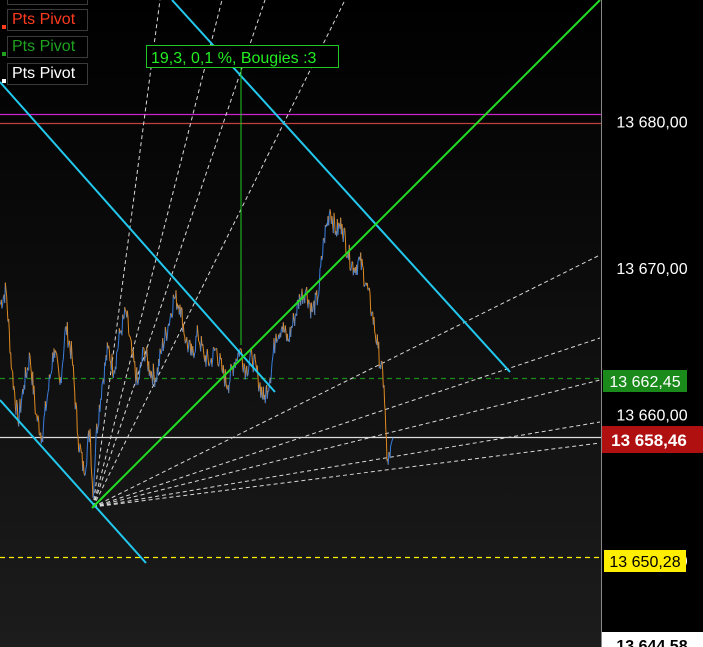 The width and height of the screenshot is (703, 647). What do you see at coordinates (45, 20) in the screenshot?
I see `legend-item-pts-pivot-red: Pts Pivot` at bounding box center [45, 20].